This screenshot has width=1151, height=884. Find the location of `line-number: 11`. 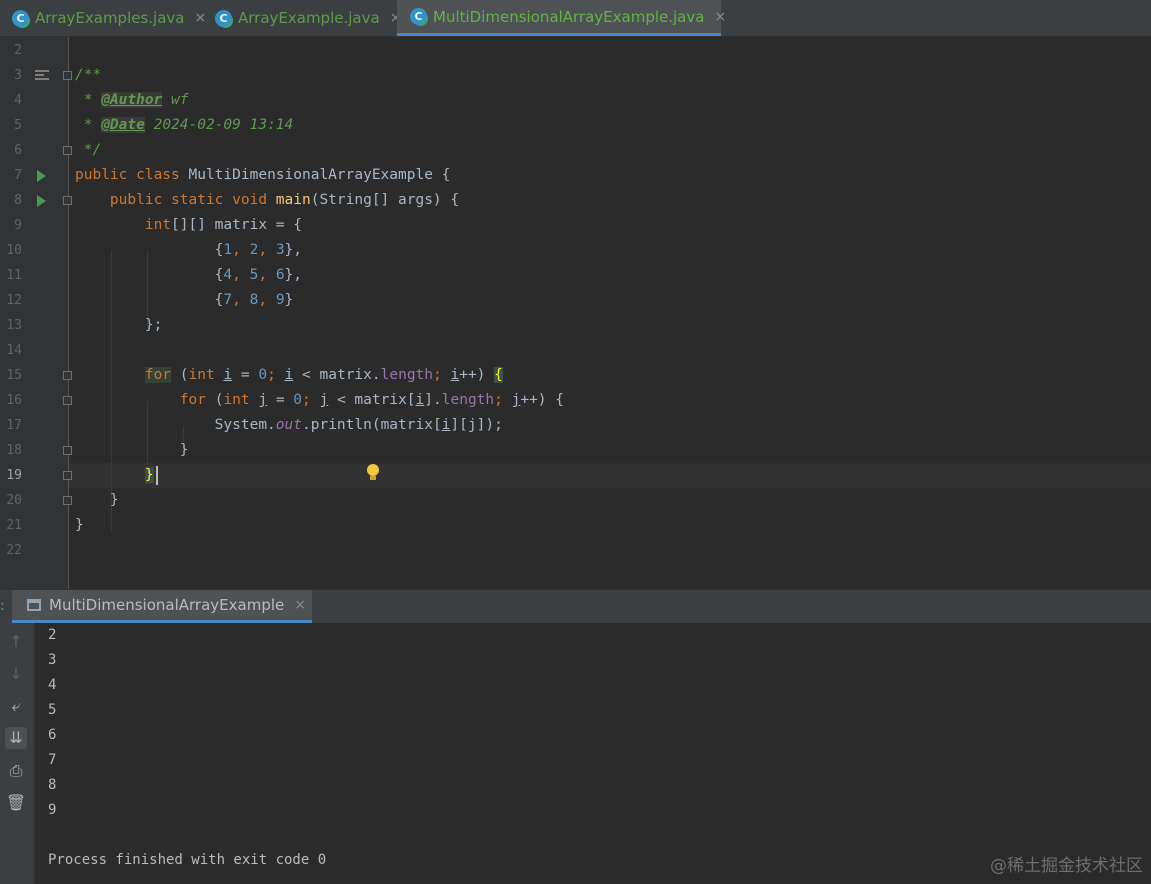

line-number: 11 is located at coordinates (14, 275).